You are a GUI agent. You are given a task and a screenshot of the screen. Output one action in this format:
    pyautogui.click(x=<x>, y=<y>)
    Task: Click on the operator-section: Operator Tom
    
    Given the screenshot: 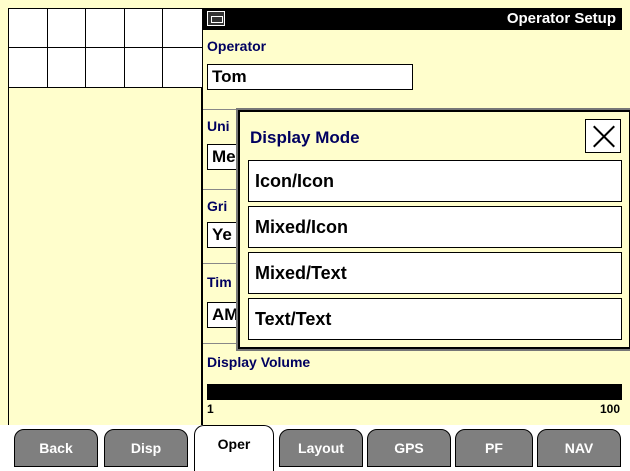 What is the action you would take?
    pyautogui.click(x=412, y=70)
    